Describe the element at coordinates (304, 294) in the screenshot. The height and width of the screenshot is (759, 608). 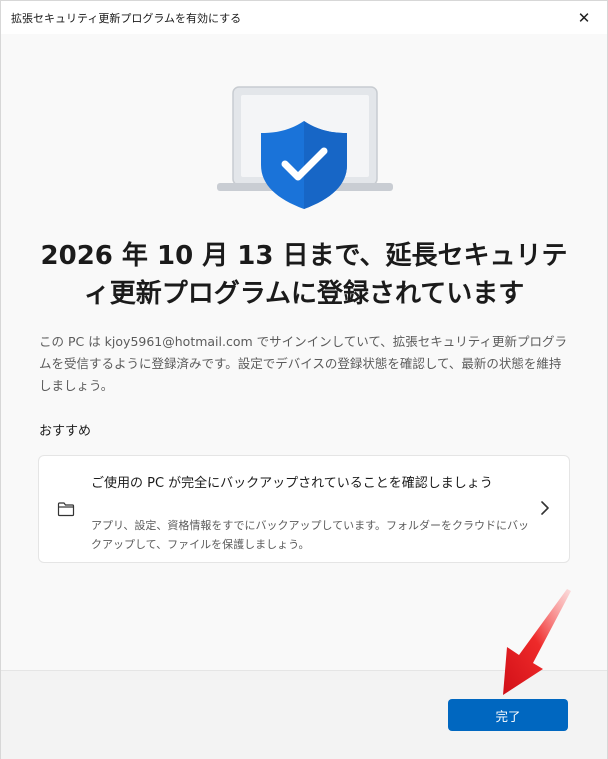
I see `headline-line-2: ィ更新プログラムに登録されています` at that location.